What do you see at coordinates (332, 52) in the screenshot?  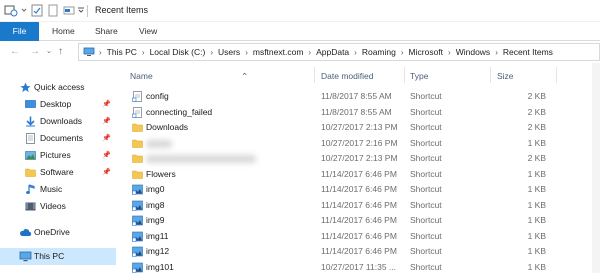 I see `crumb-appdata: AppData` at bounding box center [332, 52].